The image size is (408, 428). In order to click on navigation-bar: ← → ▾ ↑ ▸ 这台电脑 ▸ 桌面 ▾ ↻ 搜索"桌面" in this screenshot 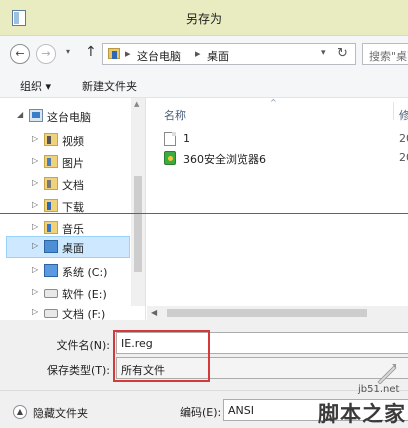, I will do `click(204, 54)`.